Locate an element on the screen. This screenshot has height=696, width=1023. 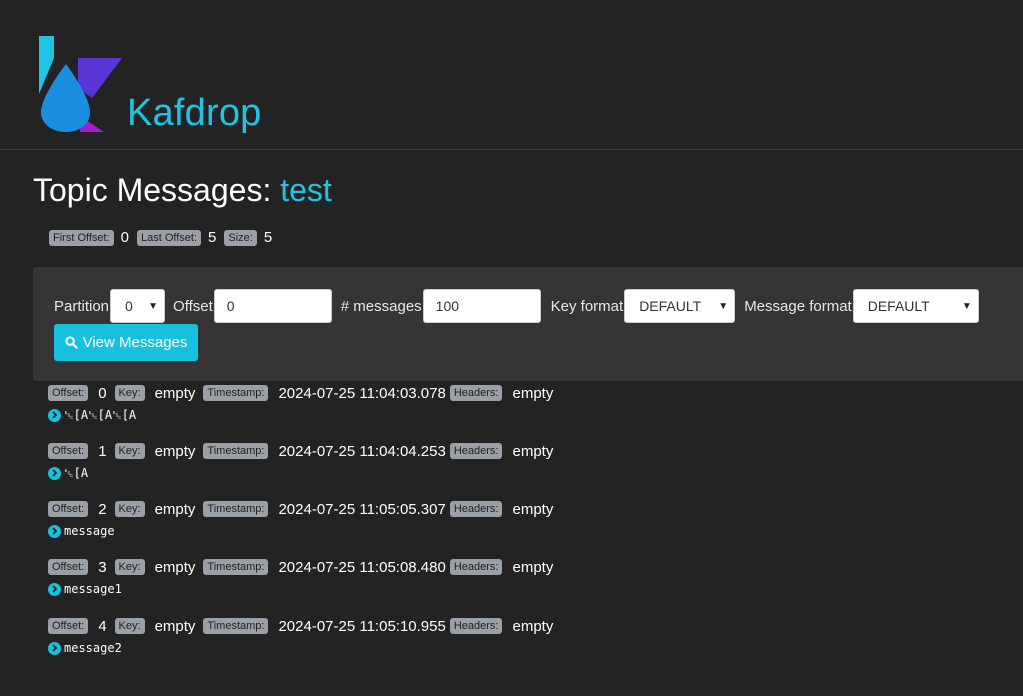
message-format-select: DEFAULT ▼ is located at coordinates (915, 306).